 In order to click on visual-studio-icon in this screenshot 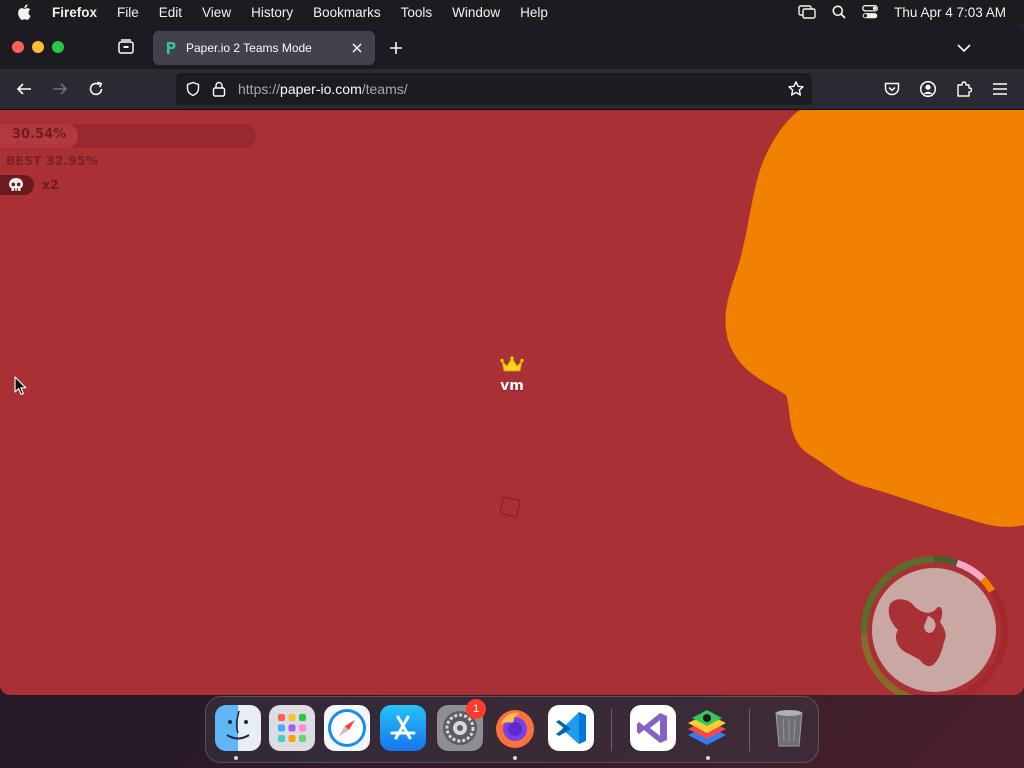, I will do `click(653, 728)`.